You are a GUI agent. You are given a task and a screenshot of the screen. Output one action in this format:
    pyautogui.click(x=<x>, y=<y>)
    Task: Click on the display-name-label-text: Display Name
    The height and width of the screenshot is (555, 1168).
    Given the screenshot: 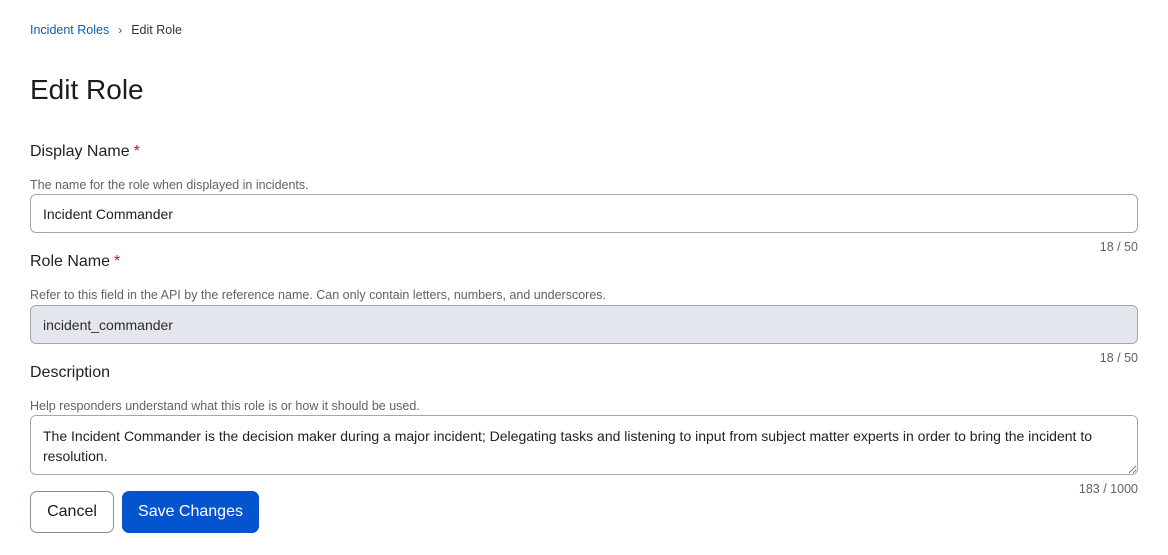 What is the action you would take?
    pyautogui.click(x=80, y=151)
    